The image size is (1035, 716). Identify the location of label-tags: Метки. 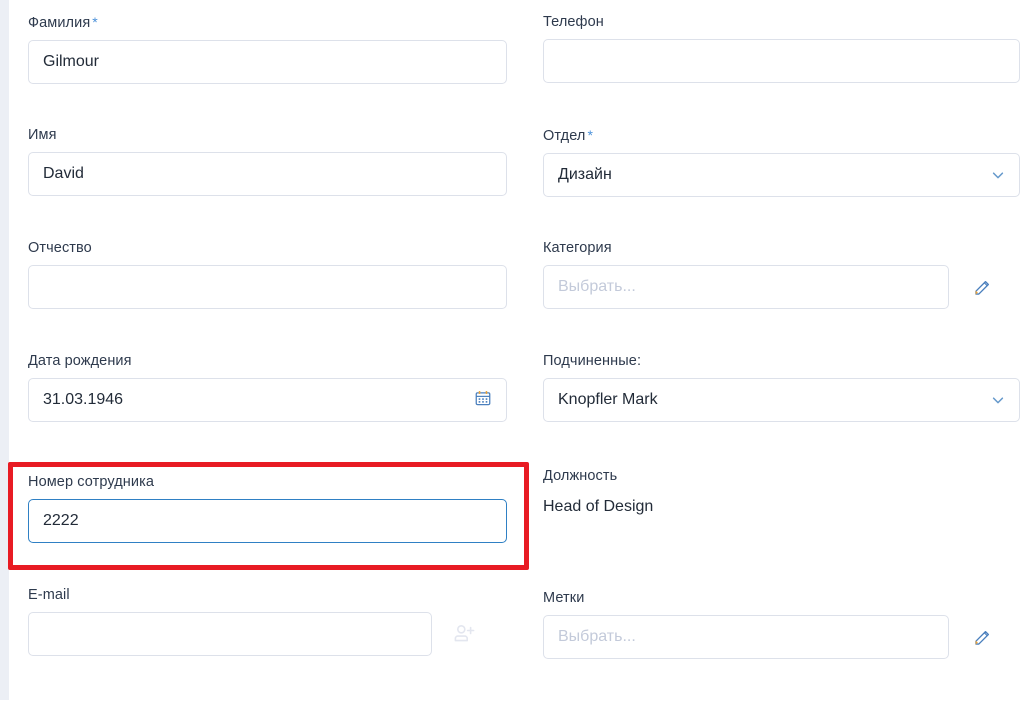
(564, 598).